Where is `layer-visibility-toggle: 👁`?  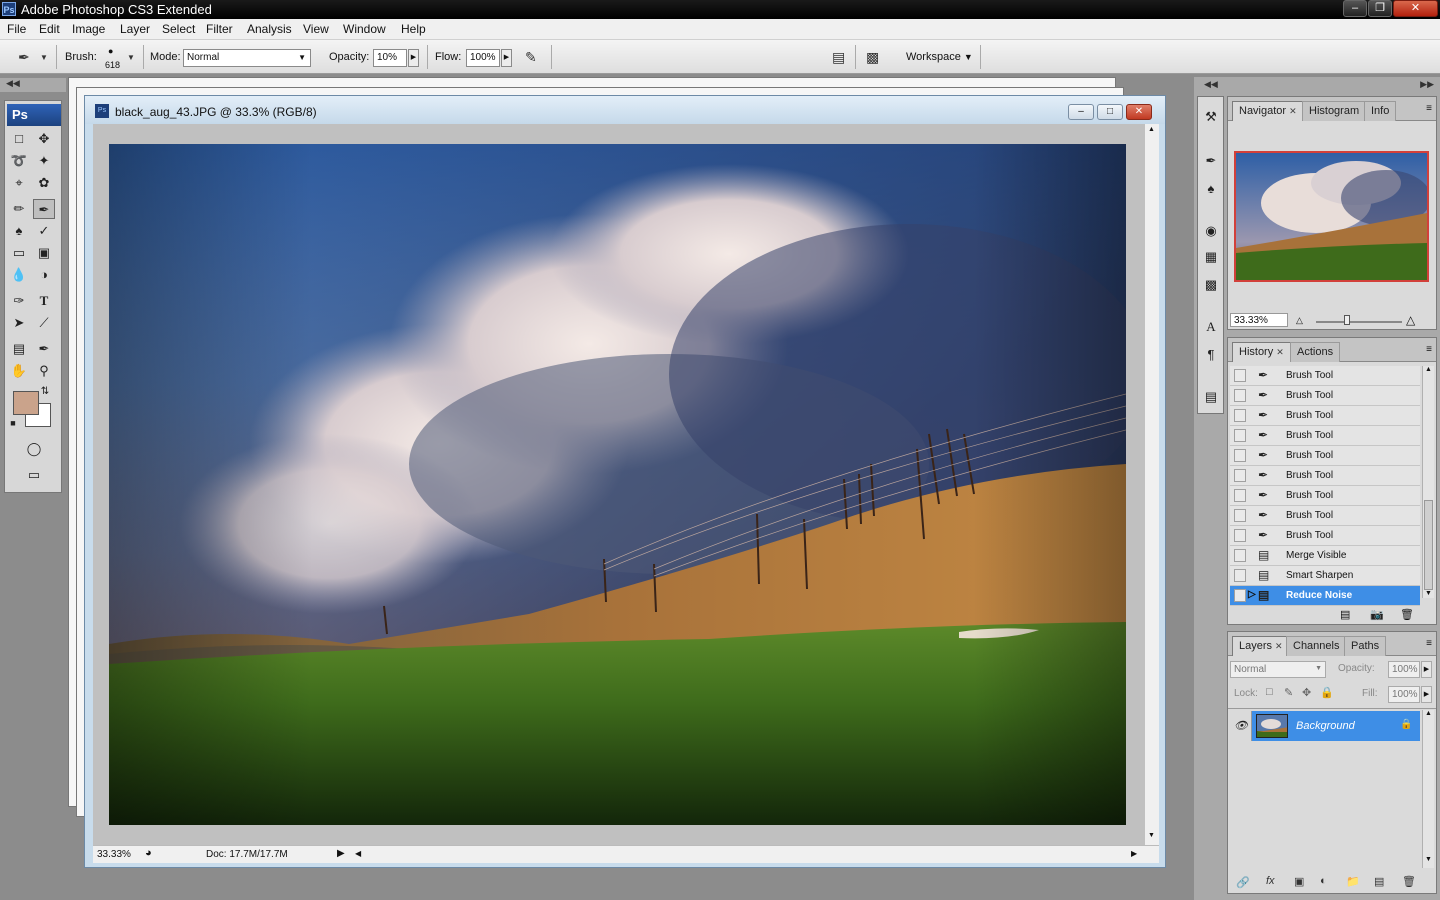 layer-visibility-toggle: 👁 is located at coordinates (1241, 726).